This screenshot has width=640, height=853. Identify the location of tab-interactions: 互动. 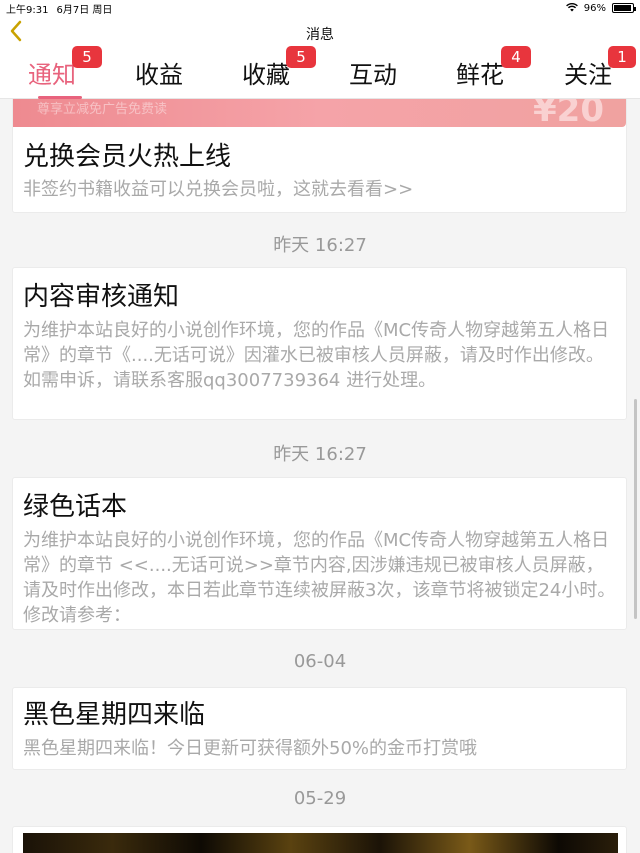
(373, 75).